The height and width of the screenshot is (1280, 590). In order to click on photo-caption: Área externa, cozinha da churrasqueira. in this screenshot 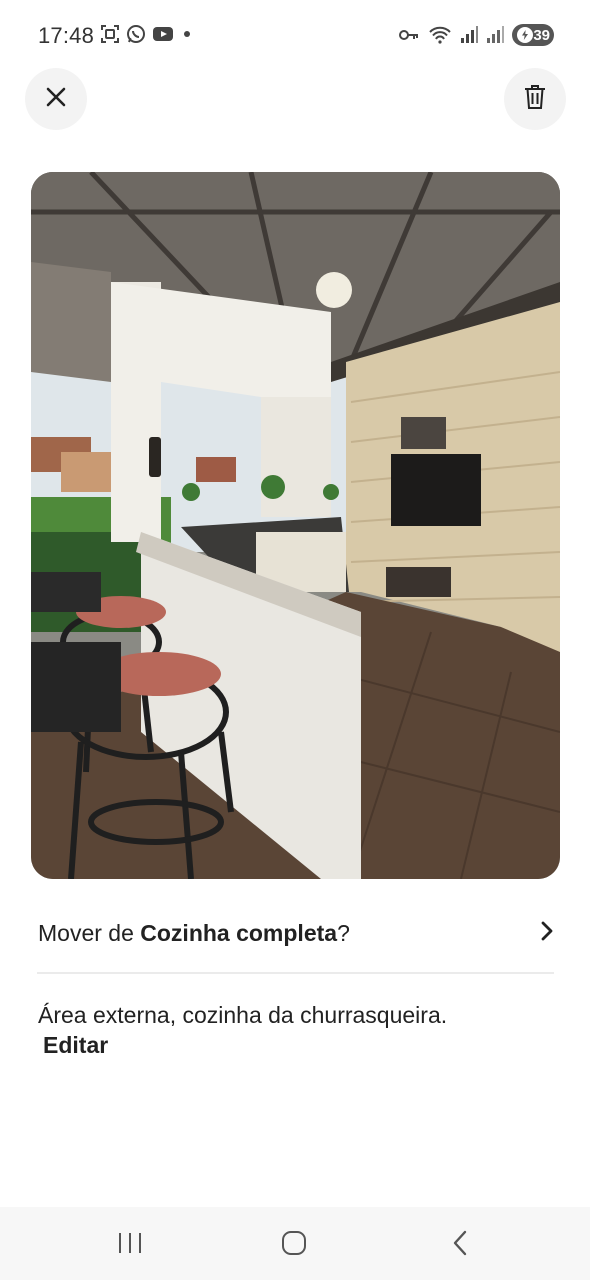, I will do `click(243, 1015)`.